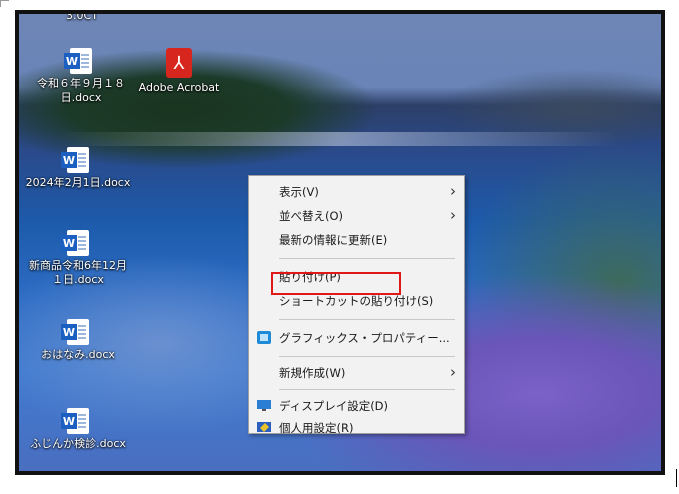 This screenshot has height=494, width=679. What do you see at coordinates (264, 337) in the screenshot?
I see `graphics-icon` at bounding box center [264, 337].